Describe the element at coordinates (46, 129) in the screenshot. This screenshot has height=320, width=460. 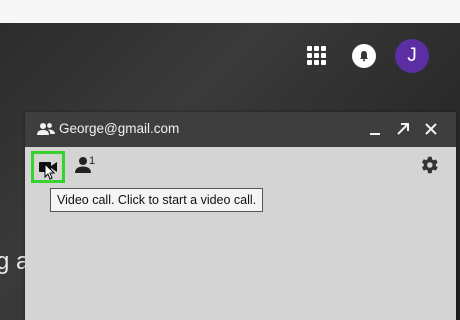
I see `contacts-icon` at that location.